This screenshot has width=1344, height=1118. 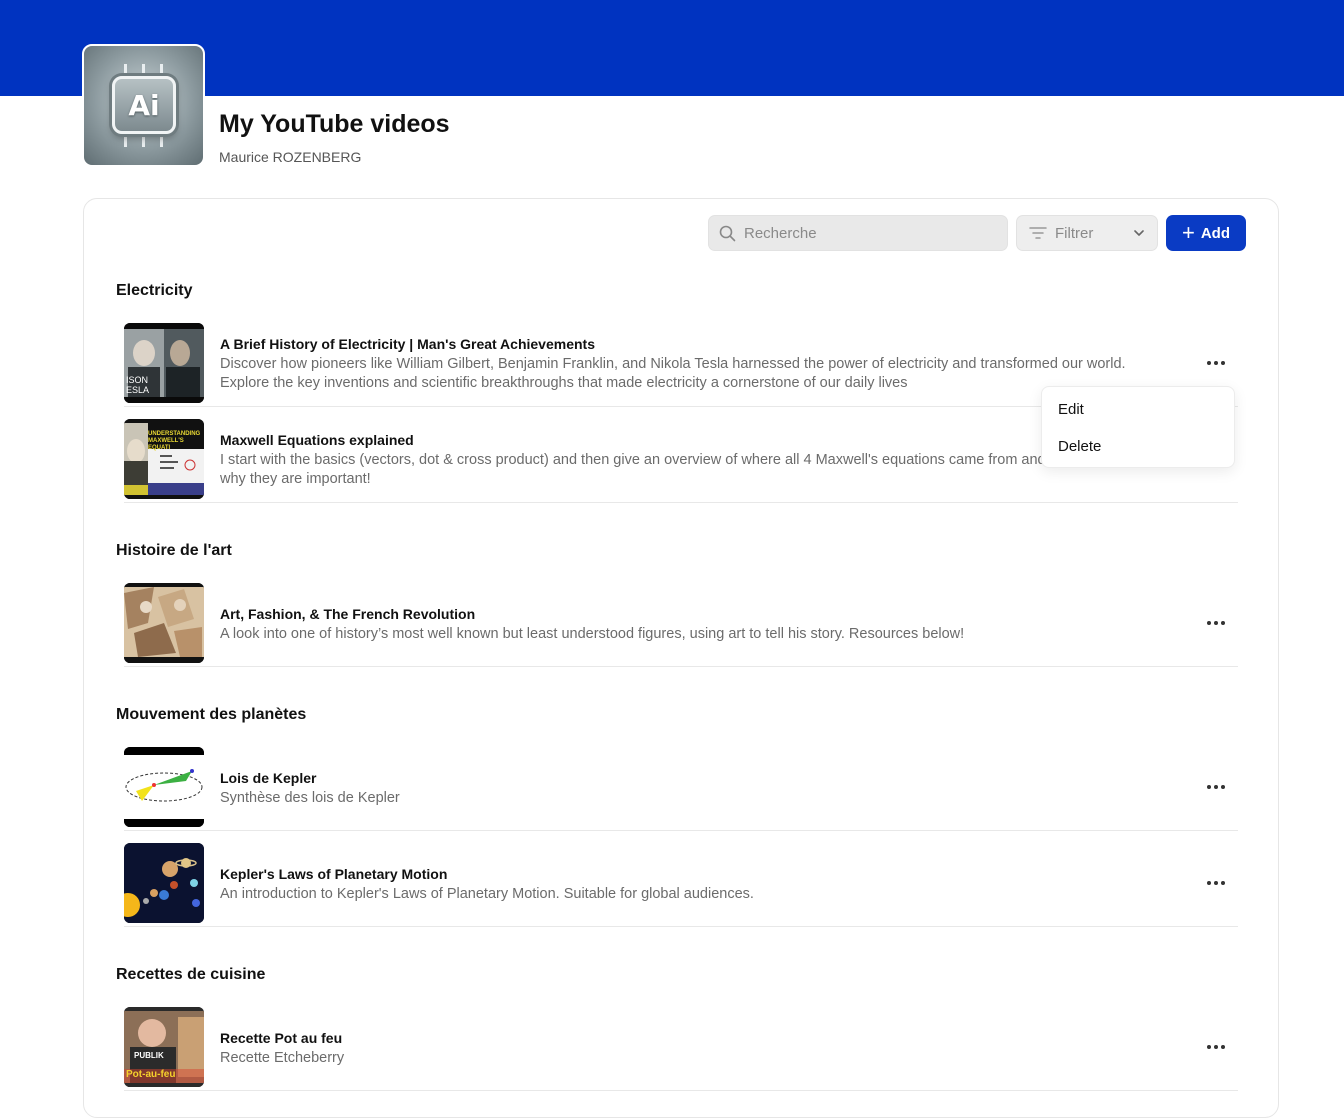 What do you see at coordinates (149, 1055) in the screenshot?
I see `thumbnail-text: PUBLIK` at bounding box center [149, 1055].